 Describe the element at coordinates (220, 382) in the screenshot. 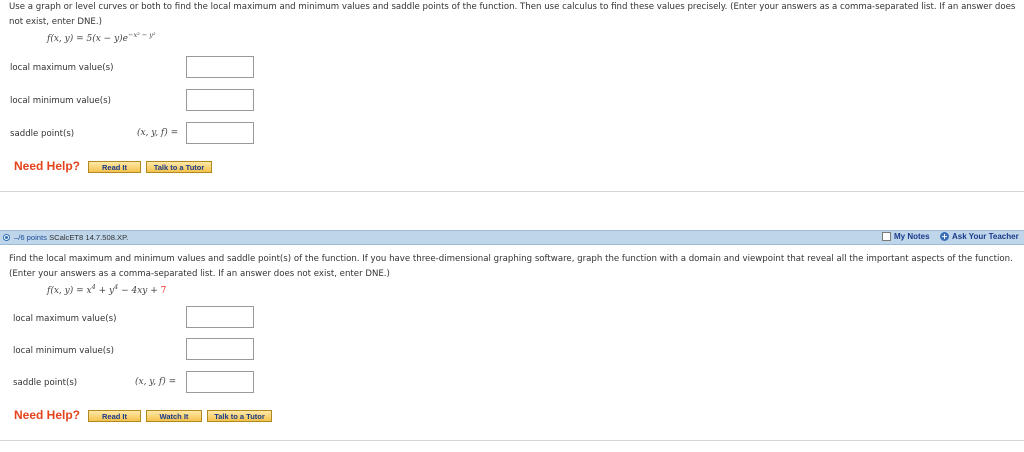

I see `q2-saddle-input` at that location.